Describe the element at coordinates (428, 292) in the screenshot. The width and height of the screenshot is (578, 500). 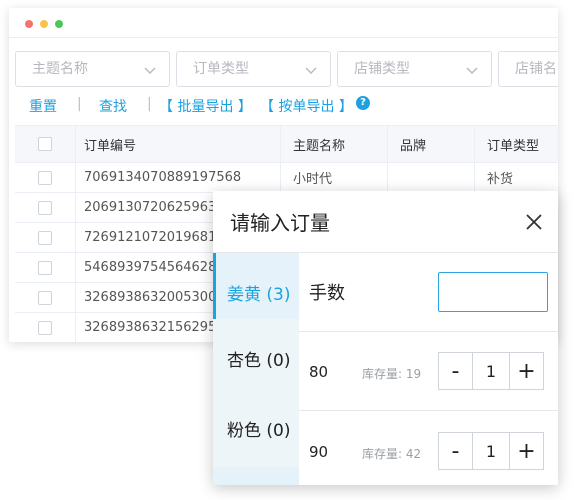
I see `hands-row: 手数` at that location.